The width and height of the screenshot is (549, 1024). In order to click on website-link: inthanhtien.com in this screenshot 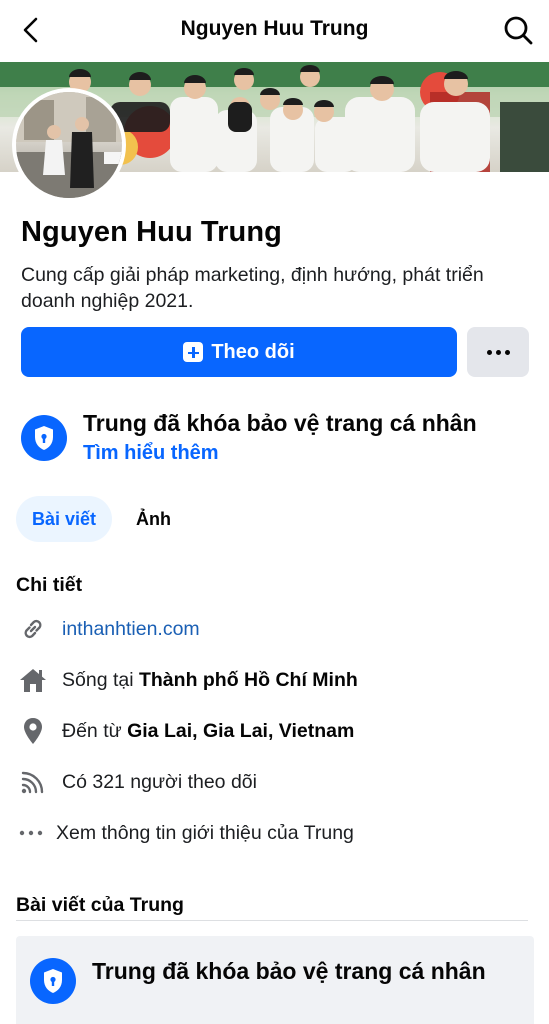, I will do `click(131, 629)`.